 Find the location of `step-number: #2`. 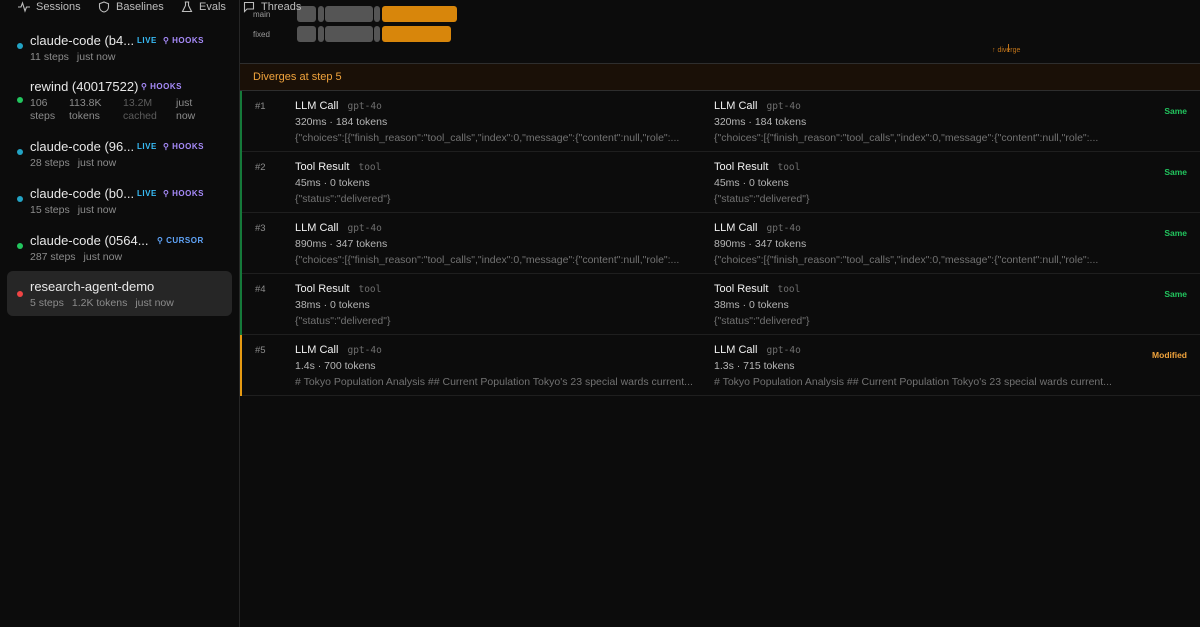

step-number: #2 is located at coordinates (260, 167).